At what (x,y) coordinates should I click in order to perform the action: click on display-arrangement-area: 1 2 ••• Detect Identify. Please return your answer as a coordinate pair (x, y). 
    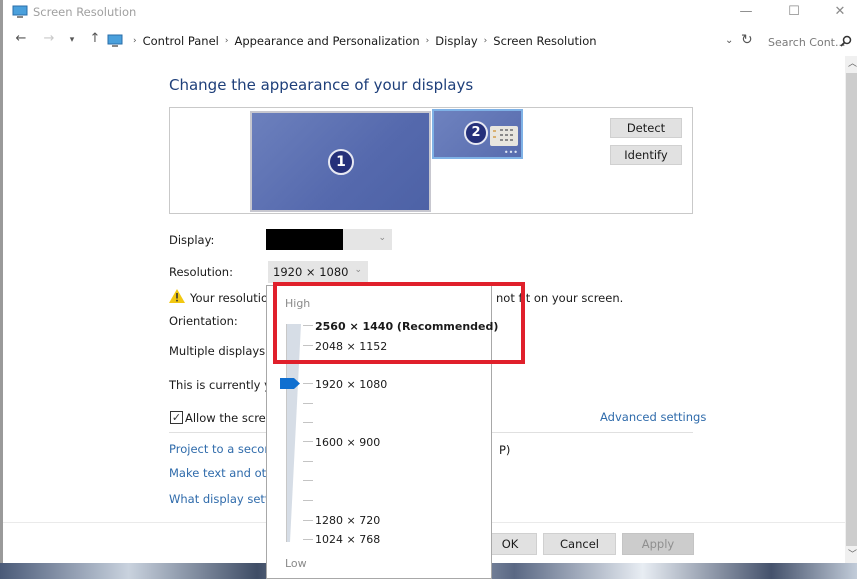
    Looking at the image, I should click on (431, 160).